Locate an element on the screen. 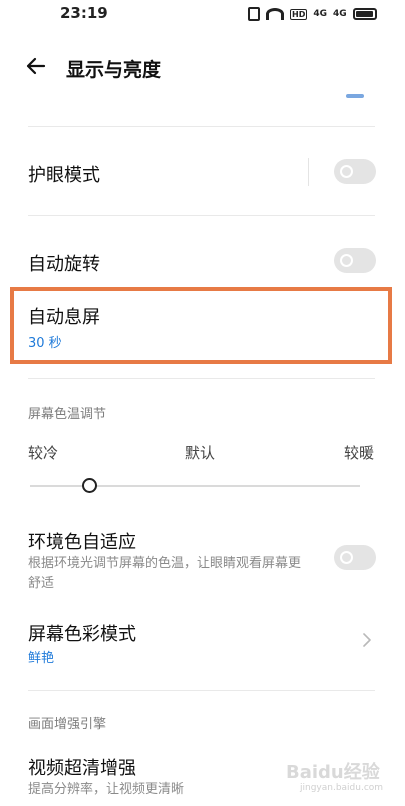  color-mode-value: 鲜艳 is located at coordinates (41, 658).